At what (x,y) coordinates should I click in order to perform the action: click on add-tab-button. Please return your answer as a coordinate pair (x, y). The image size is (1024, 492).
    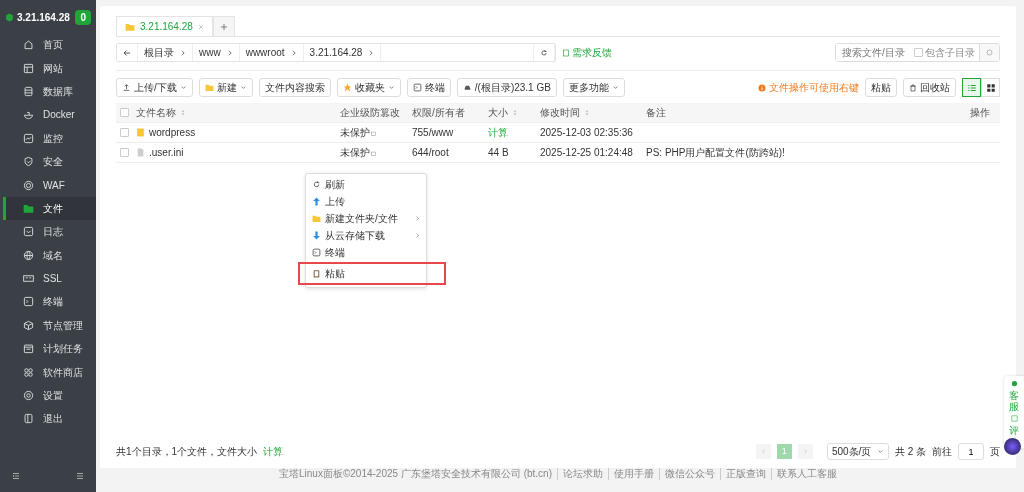
    Looking at the image, I should click on (223, 26).